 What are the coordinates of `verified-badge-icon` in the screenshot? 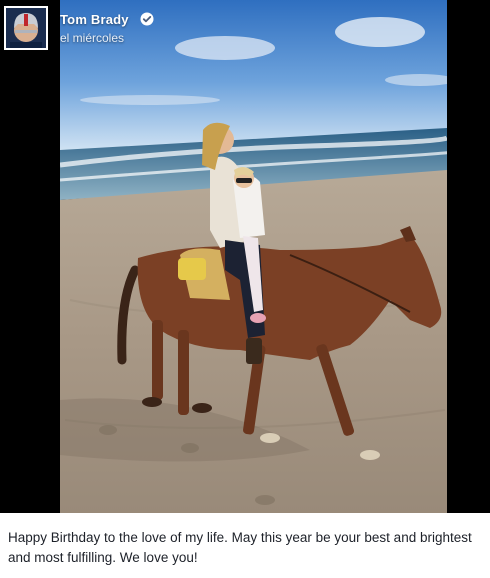 It's located at (147, 19).